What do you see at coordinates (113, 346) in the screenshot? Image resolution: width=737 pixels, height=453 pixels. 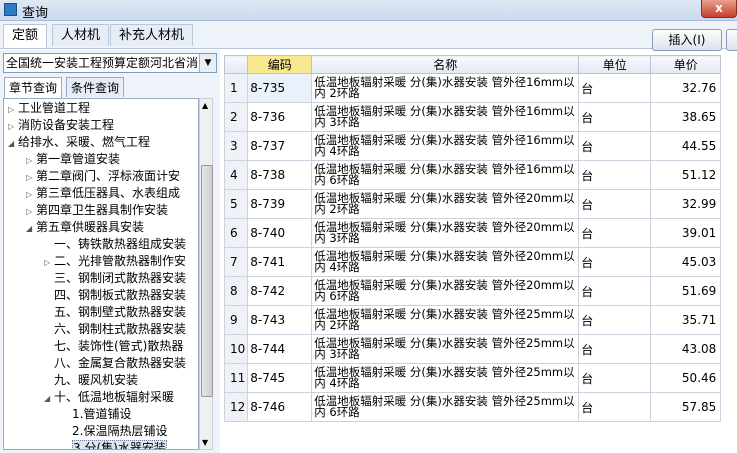 I see `tree-node: 七、装饰性(管式)散热器` at bounding box center [113, 346].